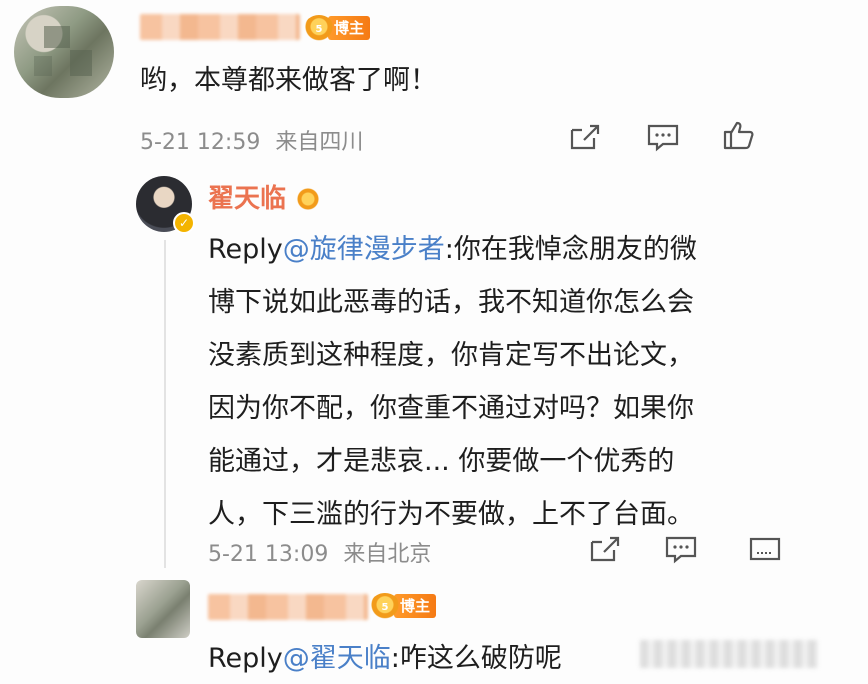 Image resolution: width=868 pixels, height=684 pixels. Describe the element at coordinates (200, 142) in the screenshot. I see `comment-timestamp: 5-21 12:59` at that location.